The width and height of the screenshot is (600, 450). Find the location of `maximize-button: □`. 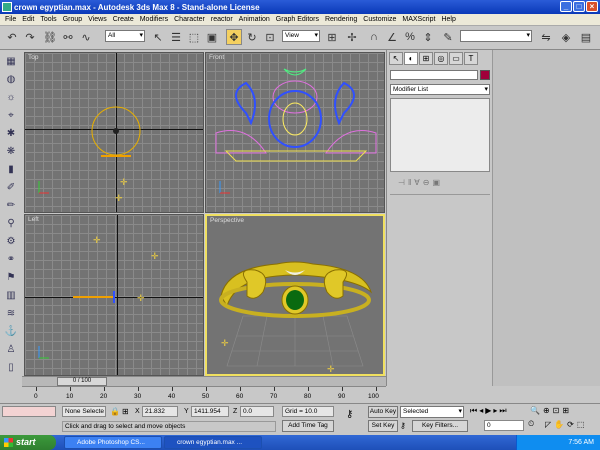

maximize-button: □ is located at coordinates (579, 6).